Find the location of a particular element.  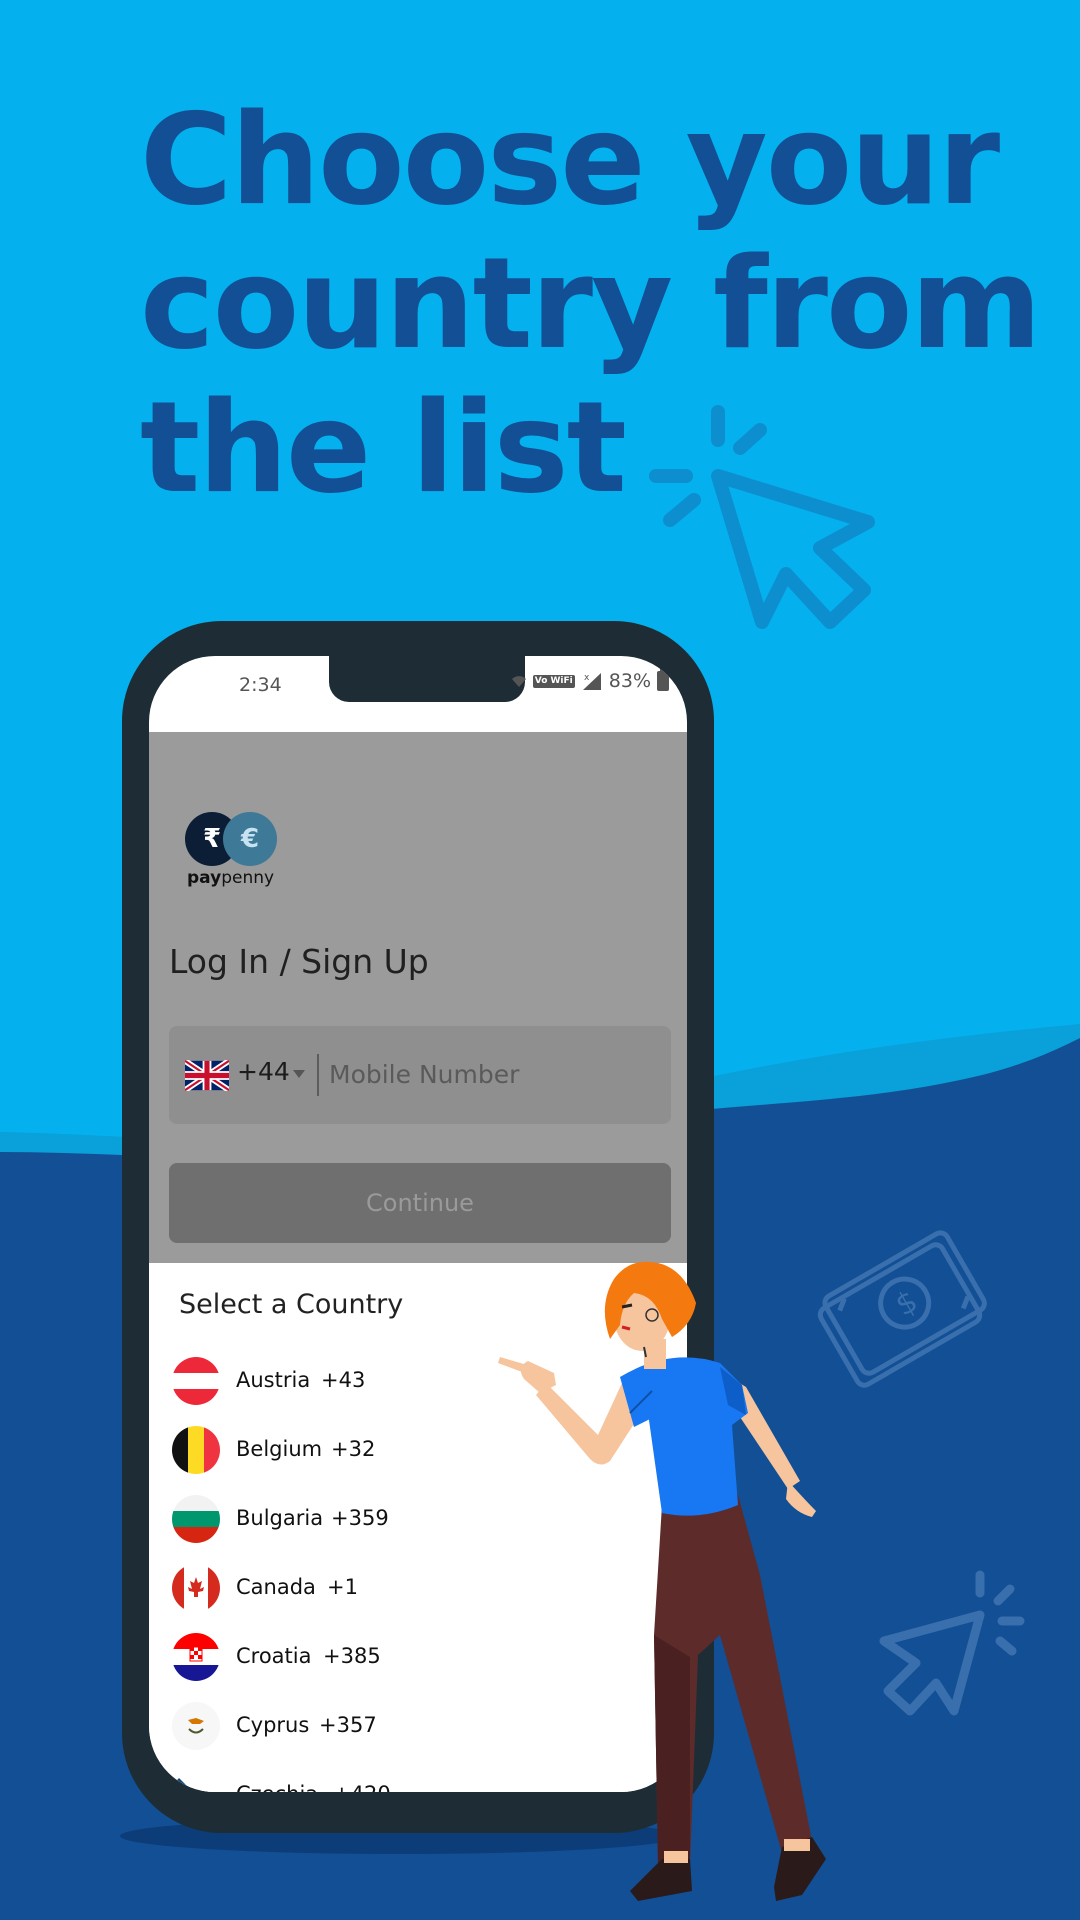

cyprus-flag-icon is located at coordinates (196, 1726).